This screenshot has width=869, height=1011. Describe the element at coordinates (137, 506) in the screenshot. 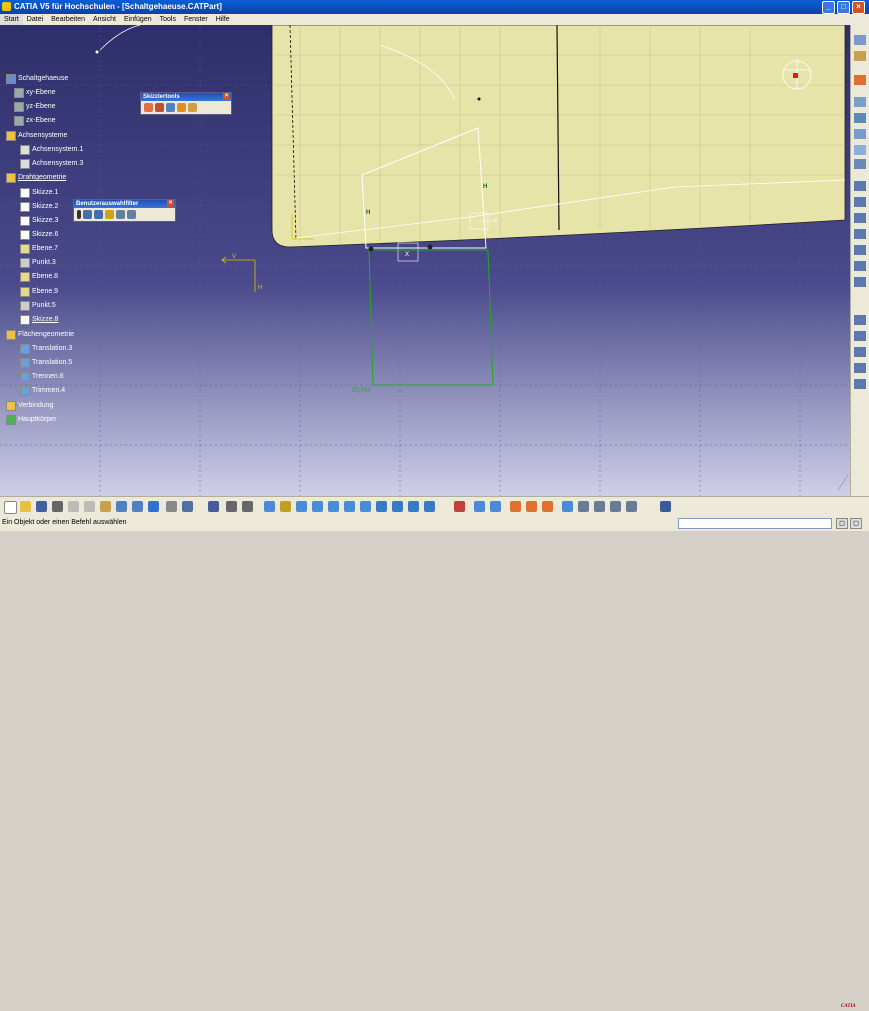

I see `redo-icon` at that location.